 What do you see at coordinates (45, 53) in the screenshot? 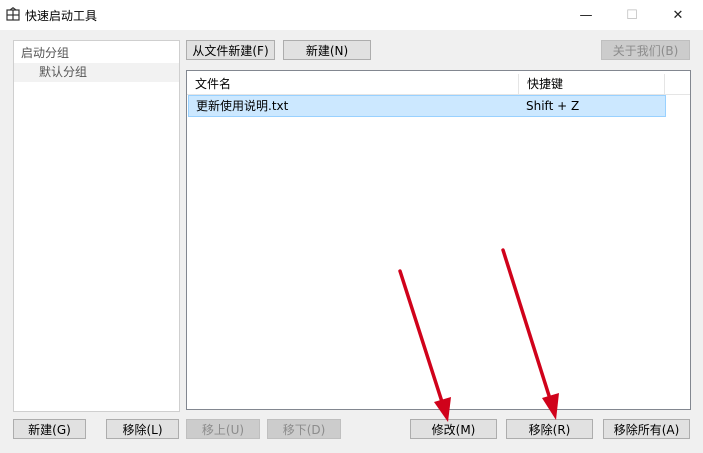
I see `tree-item-root-label: 启动分组` at bounding box center [45, 53].